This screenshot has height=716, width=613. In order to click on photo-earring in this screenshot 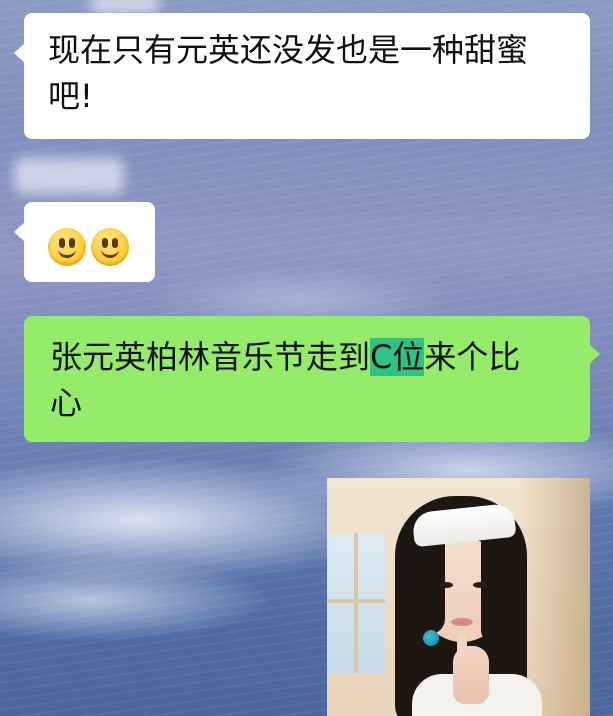, I will do `click(431, 638)`.